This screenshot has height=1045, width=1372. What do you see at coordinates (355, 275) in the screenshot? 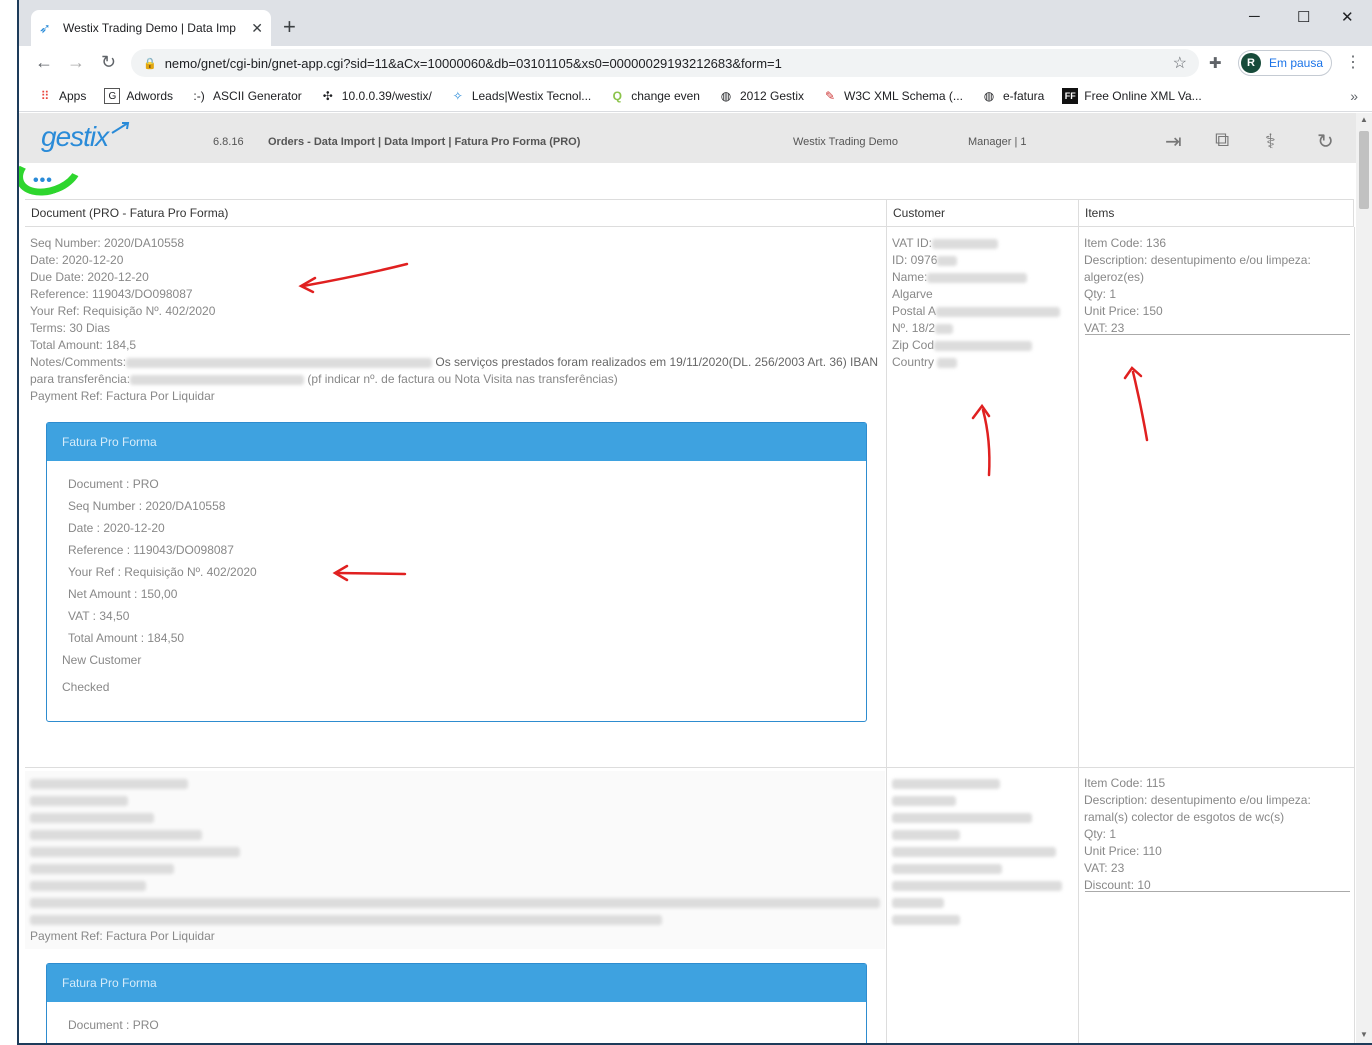
I see `arrow-document-annotation` at bounding box center [355, 275].